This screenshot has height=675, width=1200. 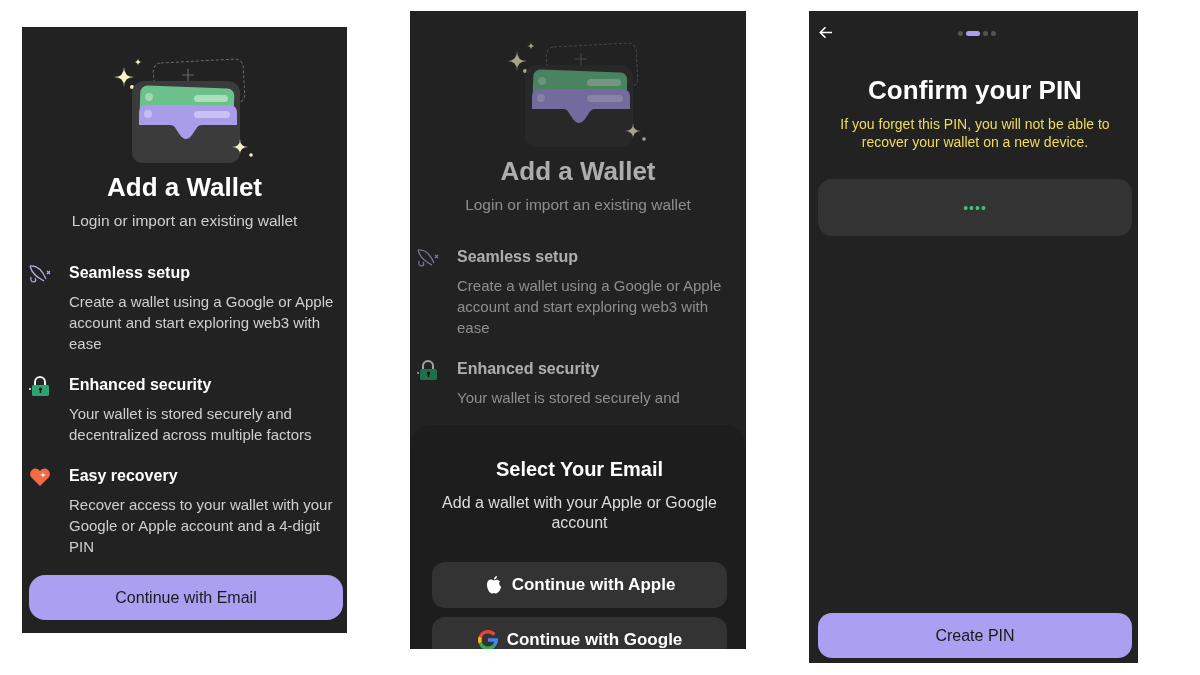 What do you see at coordinates (186, 597) in the screenshot?
I see `continue-button: Continue with Email` at bounding box center [186, 597].